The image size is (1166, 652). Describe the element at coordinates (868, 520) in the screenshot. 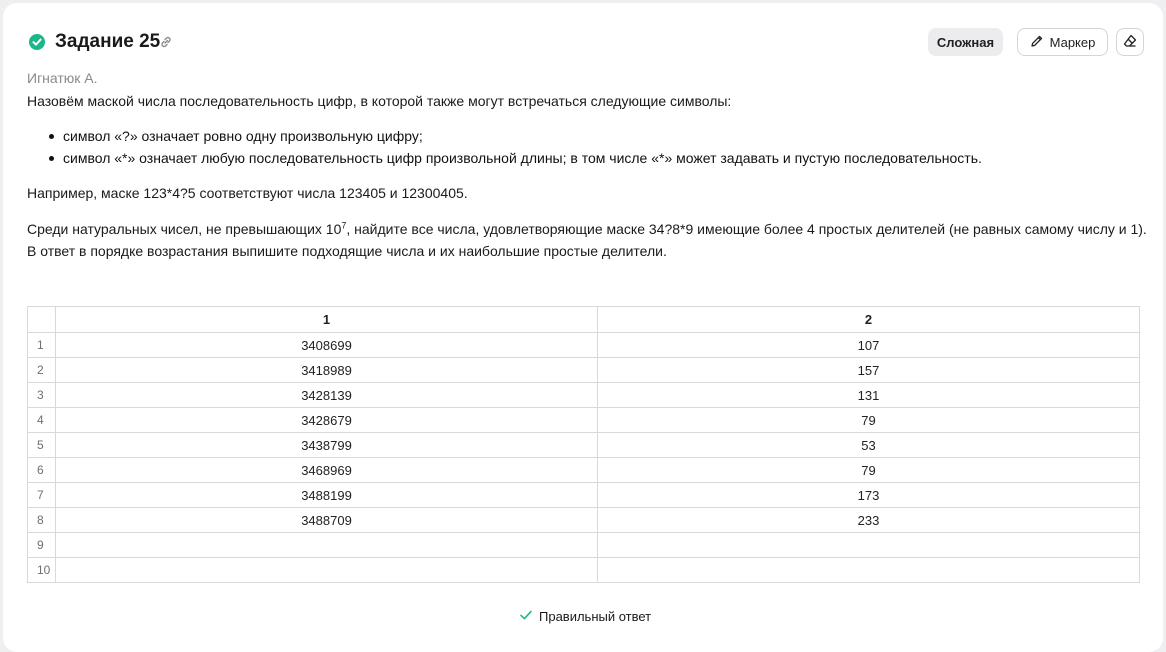

I see `answer-cell-divisor: 233` at that location.